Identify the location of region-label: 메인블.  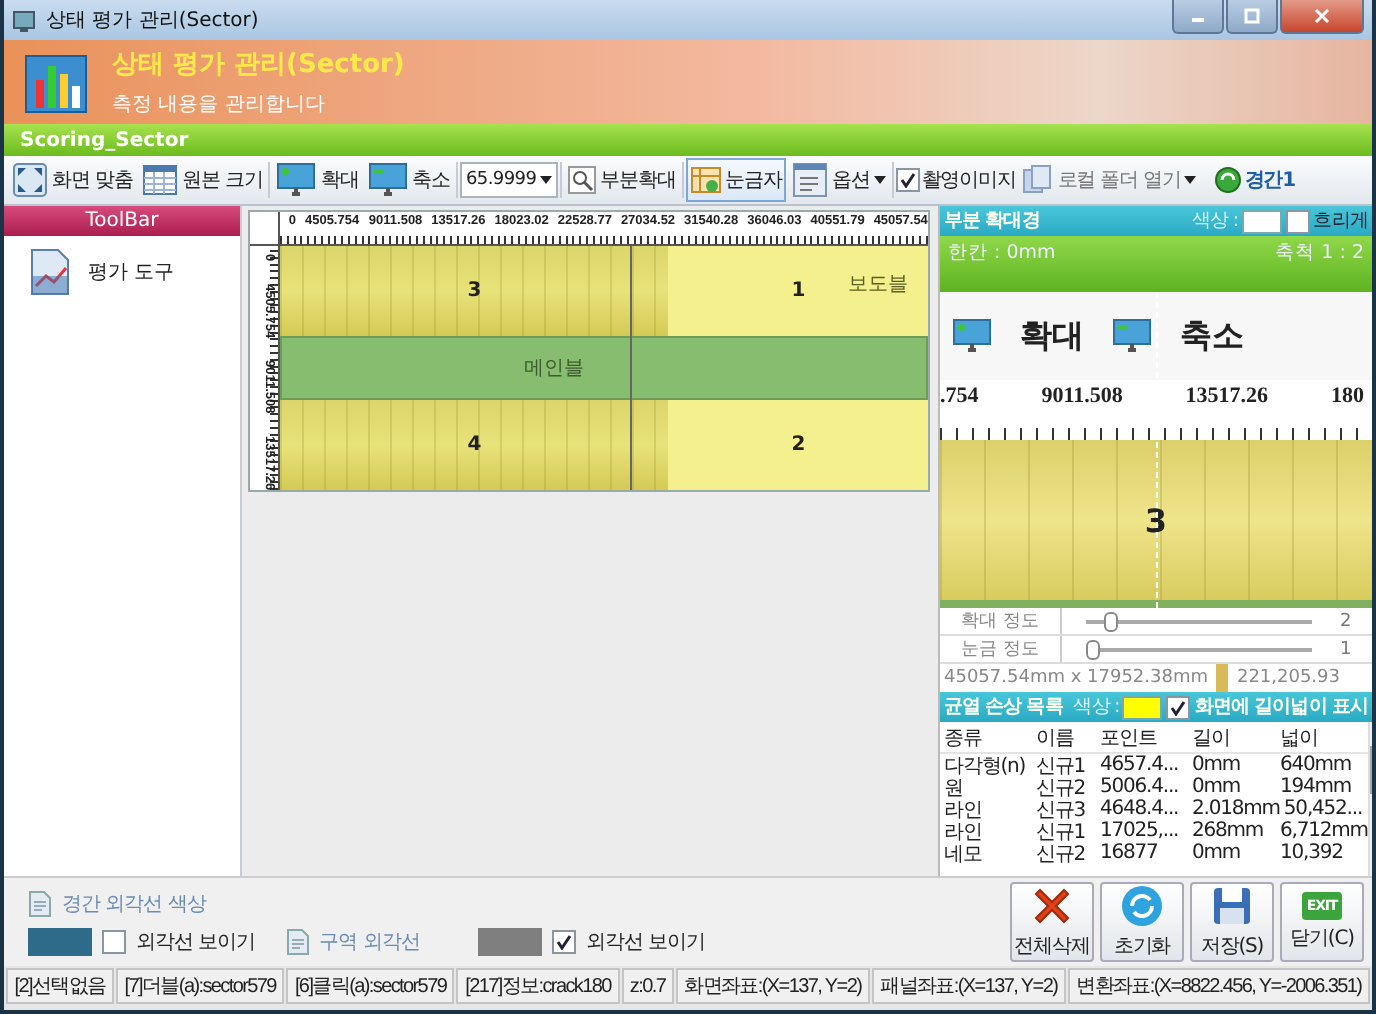
(554, 369).